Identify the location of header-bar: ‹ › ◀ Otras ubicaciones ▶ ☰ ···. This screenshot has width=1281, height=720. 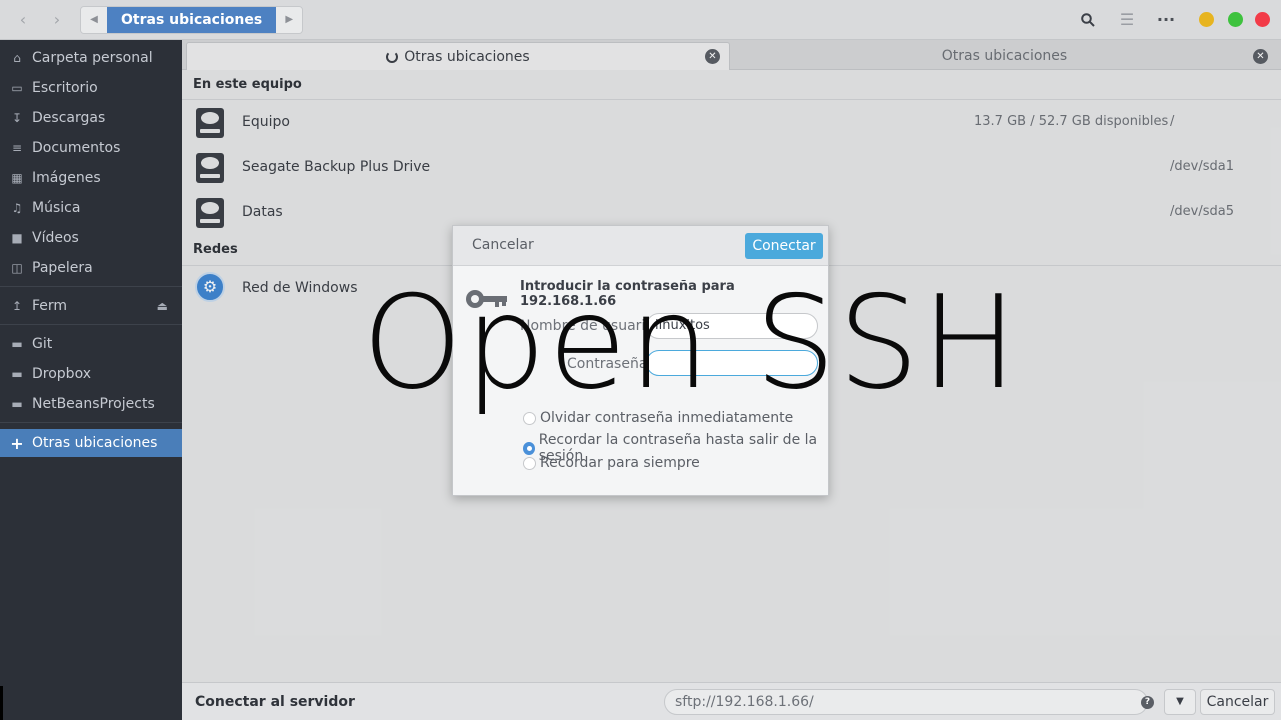
(640, 20).